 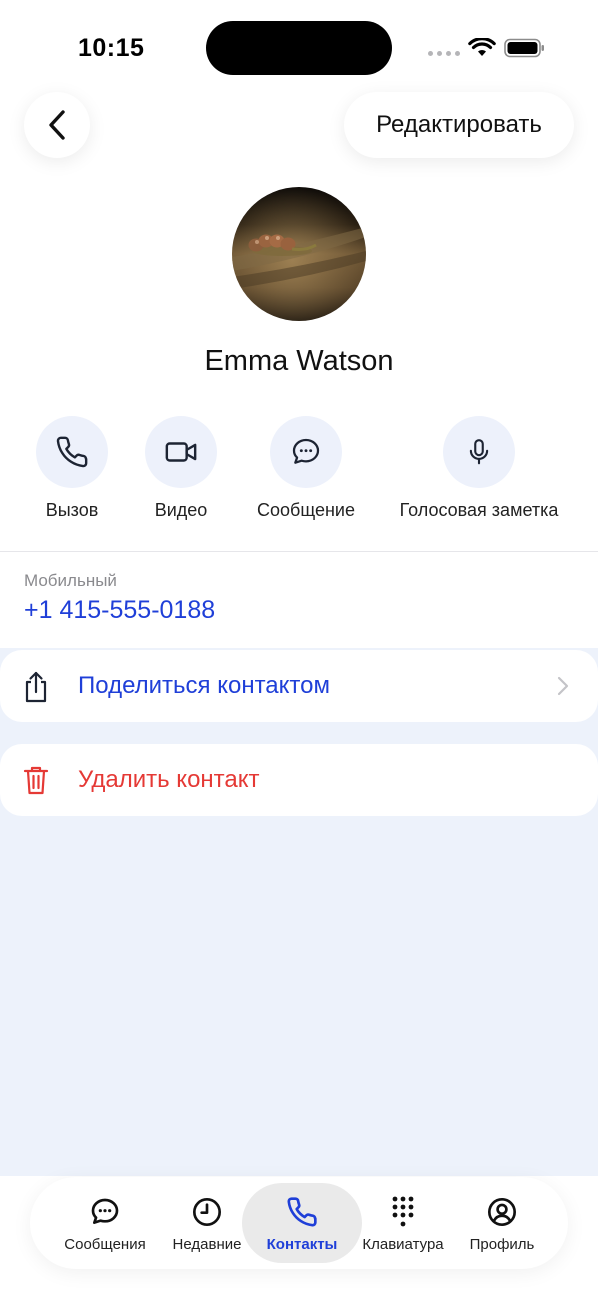 What do you see at coordinates (207, 1212) in the screenshot?
I see `clock-icon` at bounding box center [207, 1212].